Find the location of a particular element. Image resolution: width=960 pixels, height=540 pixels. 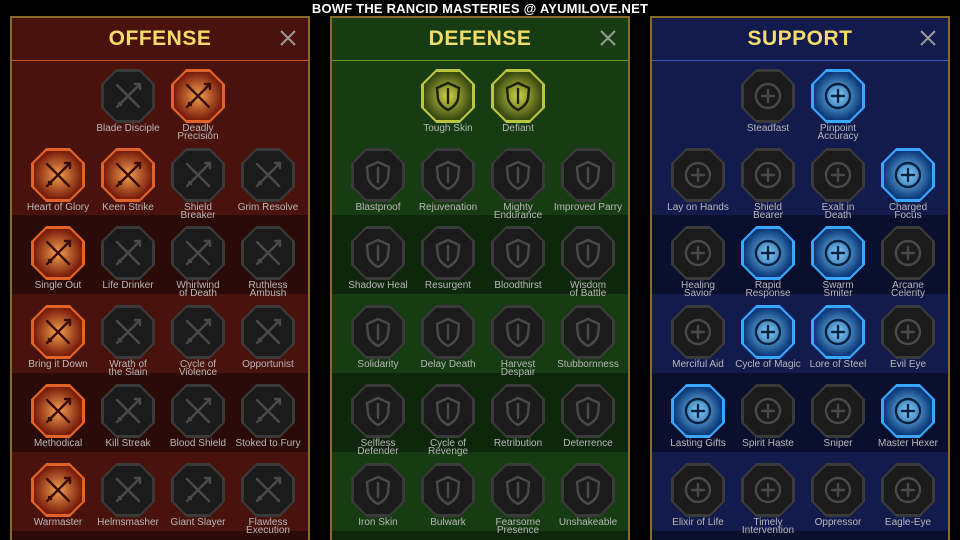

mastery-node: Healing Savior is located at coordinates (698, 264).